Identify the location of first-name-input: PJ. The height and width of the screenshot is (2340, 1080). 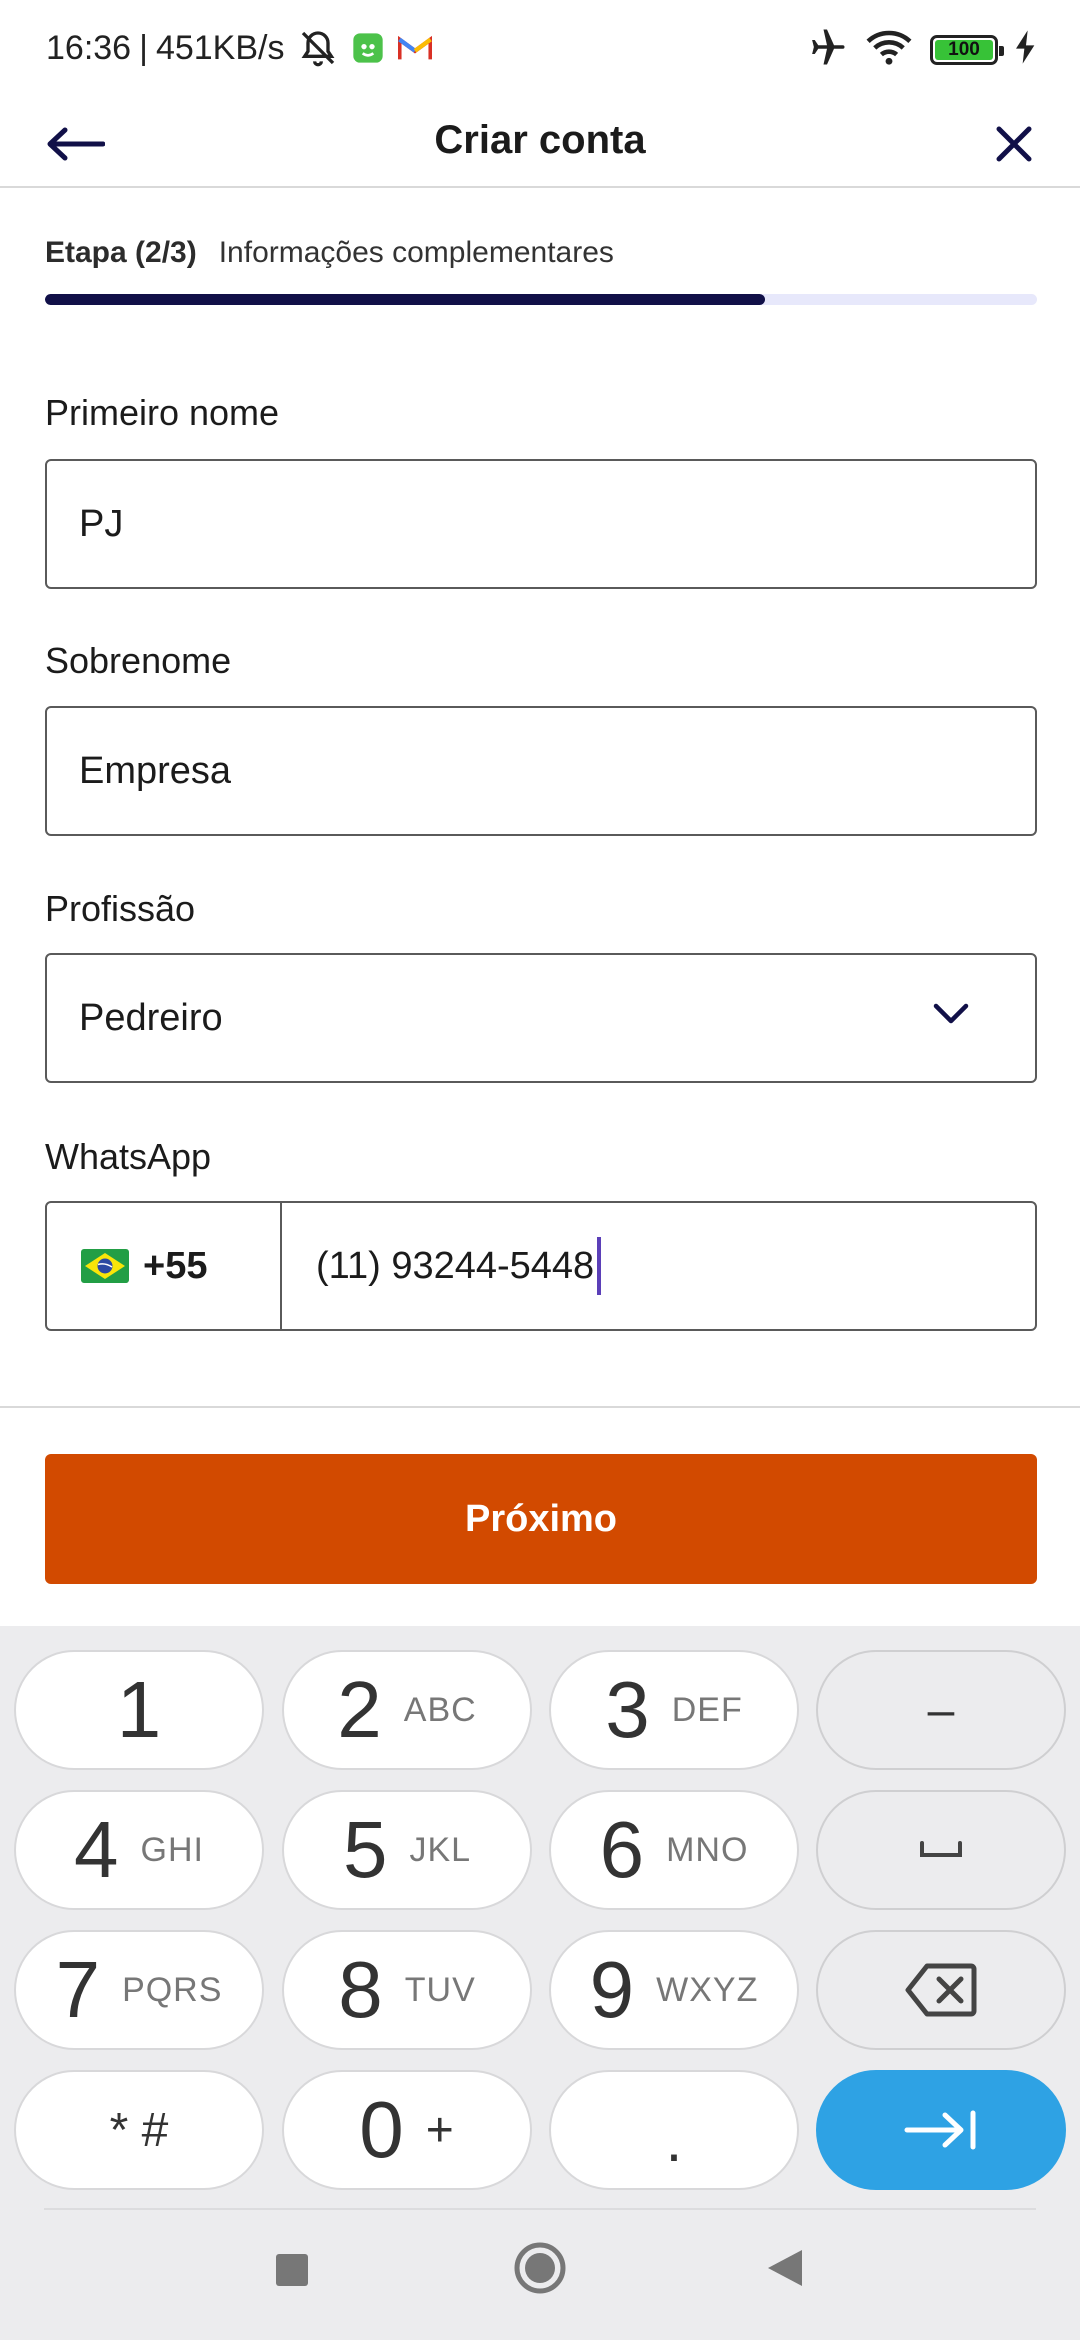
(541, 524).